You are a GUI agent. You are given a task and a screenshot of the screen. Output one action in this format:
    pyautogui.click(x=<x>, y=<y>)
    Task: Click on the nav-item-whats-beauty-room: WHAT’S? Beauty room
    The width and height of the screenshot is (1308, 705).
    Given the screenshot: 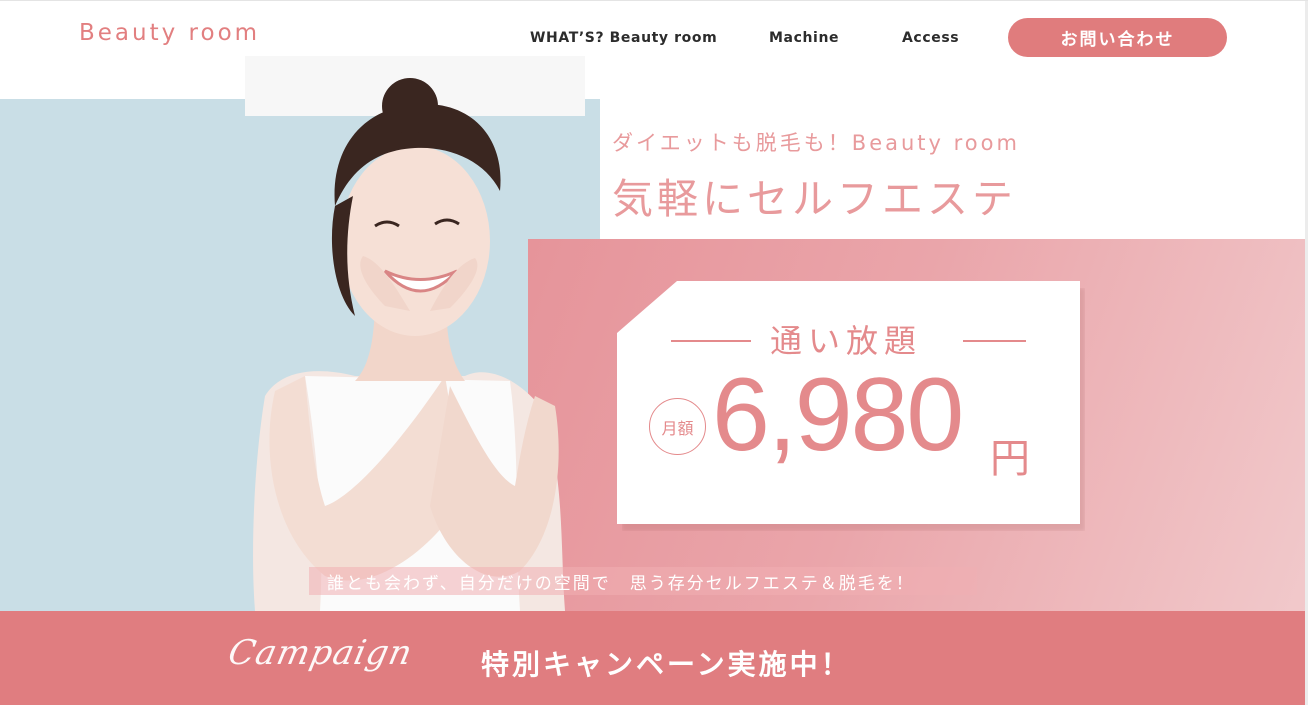 What is the action you would take?
    pyautogui.click(x=623, y=38)
    